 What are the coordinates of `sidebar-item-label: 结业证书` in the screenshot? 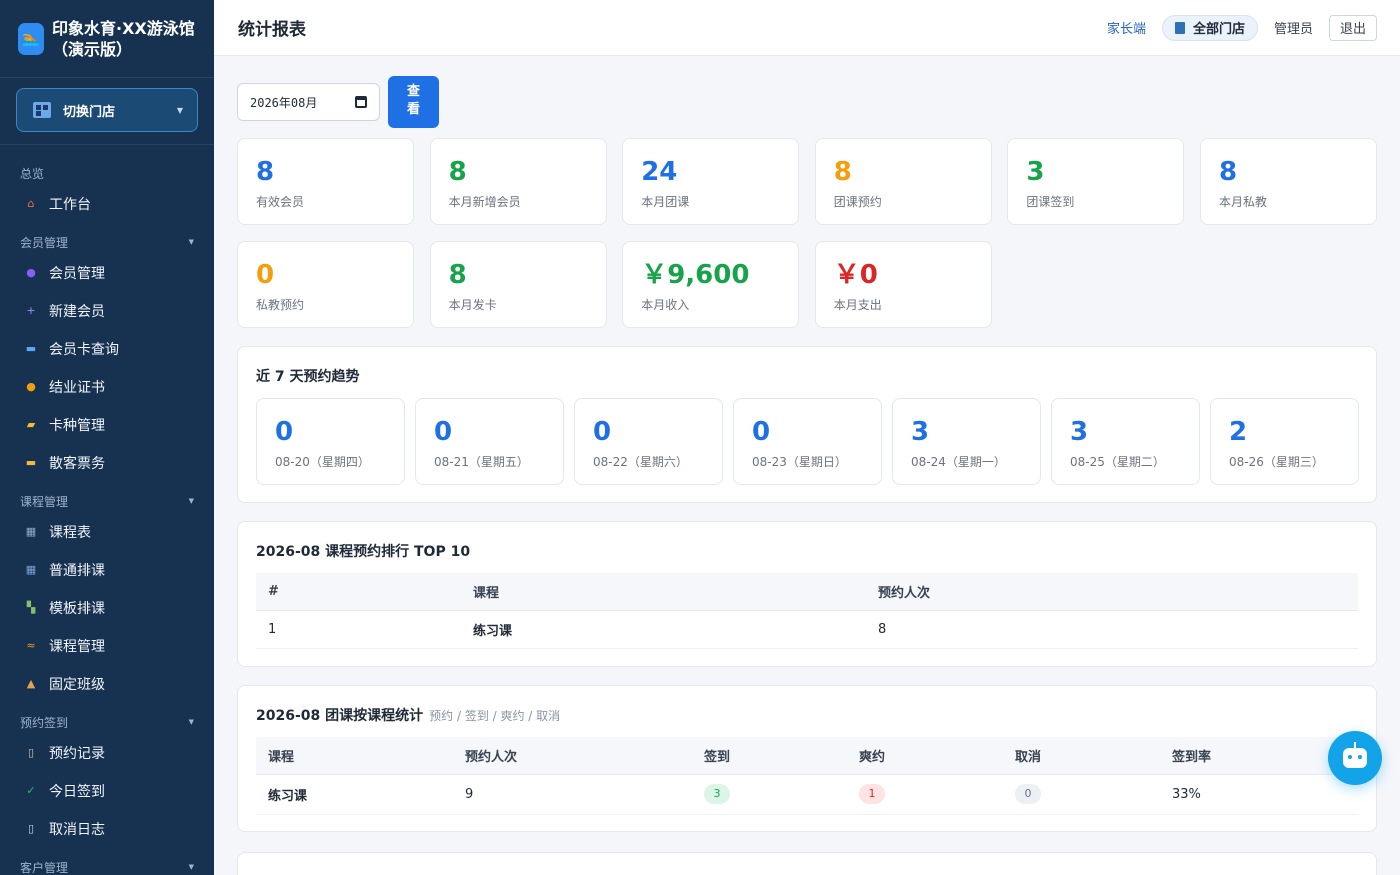 It's located at (77, 388).